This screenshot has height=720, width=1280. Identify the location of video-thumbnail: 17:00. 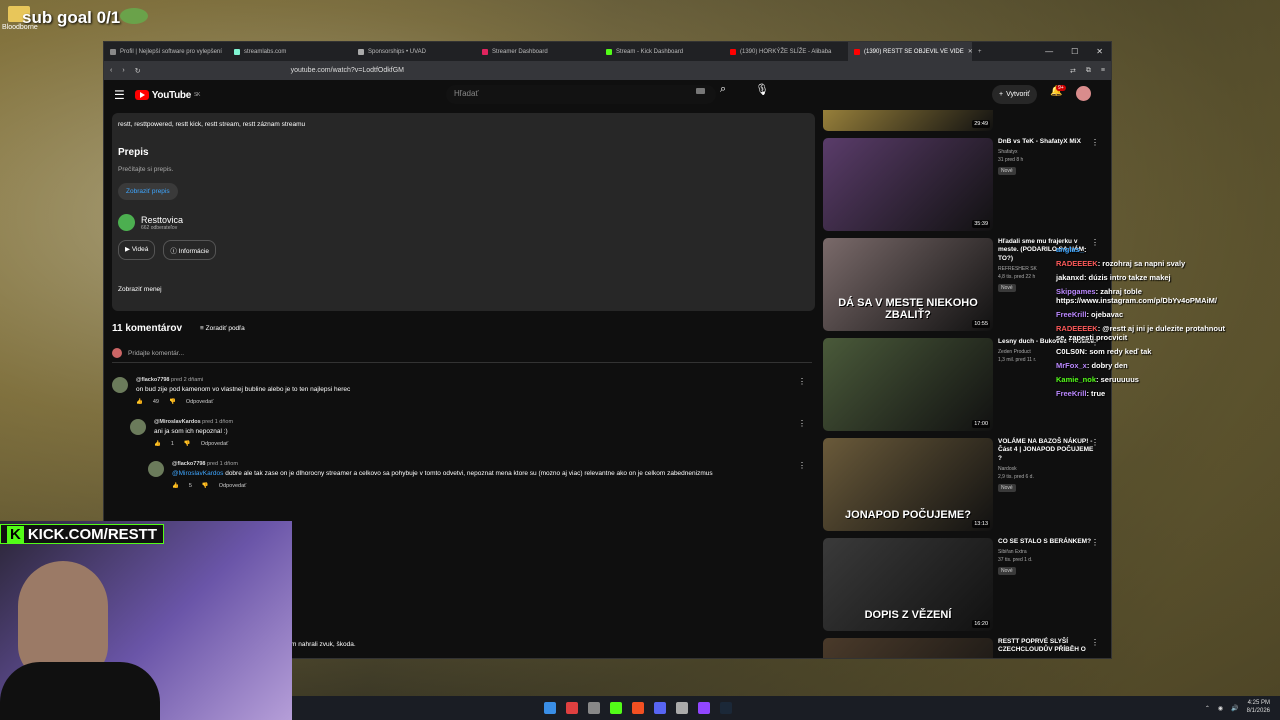
(908, 384).